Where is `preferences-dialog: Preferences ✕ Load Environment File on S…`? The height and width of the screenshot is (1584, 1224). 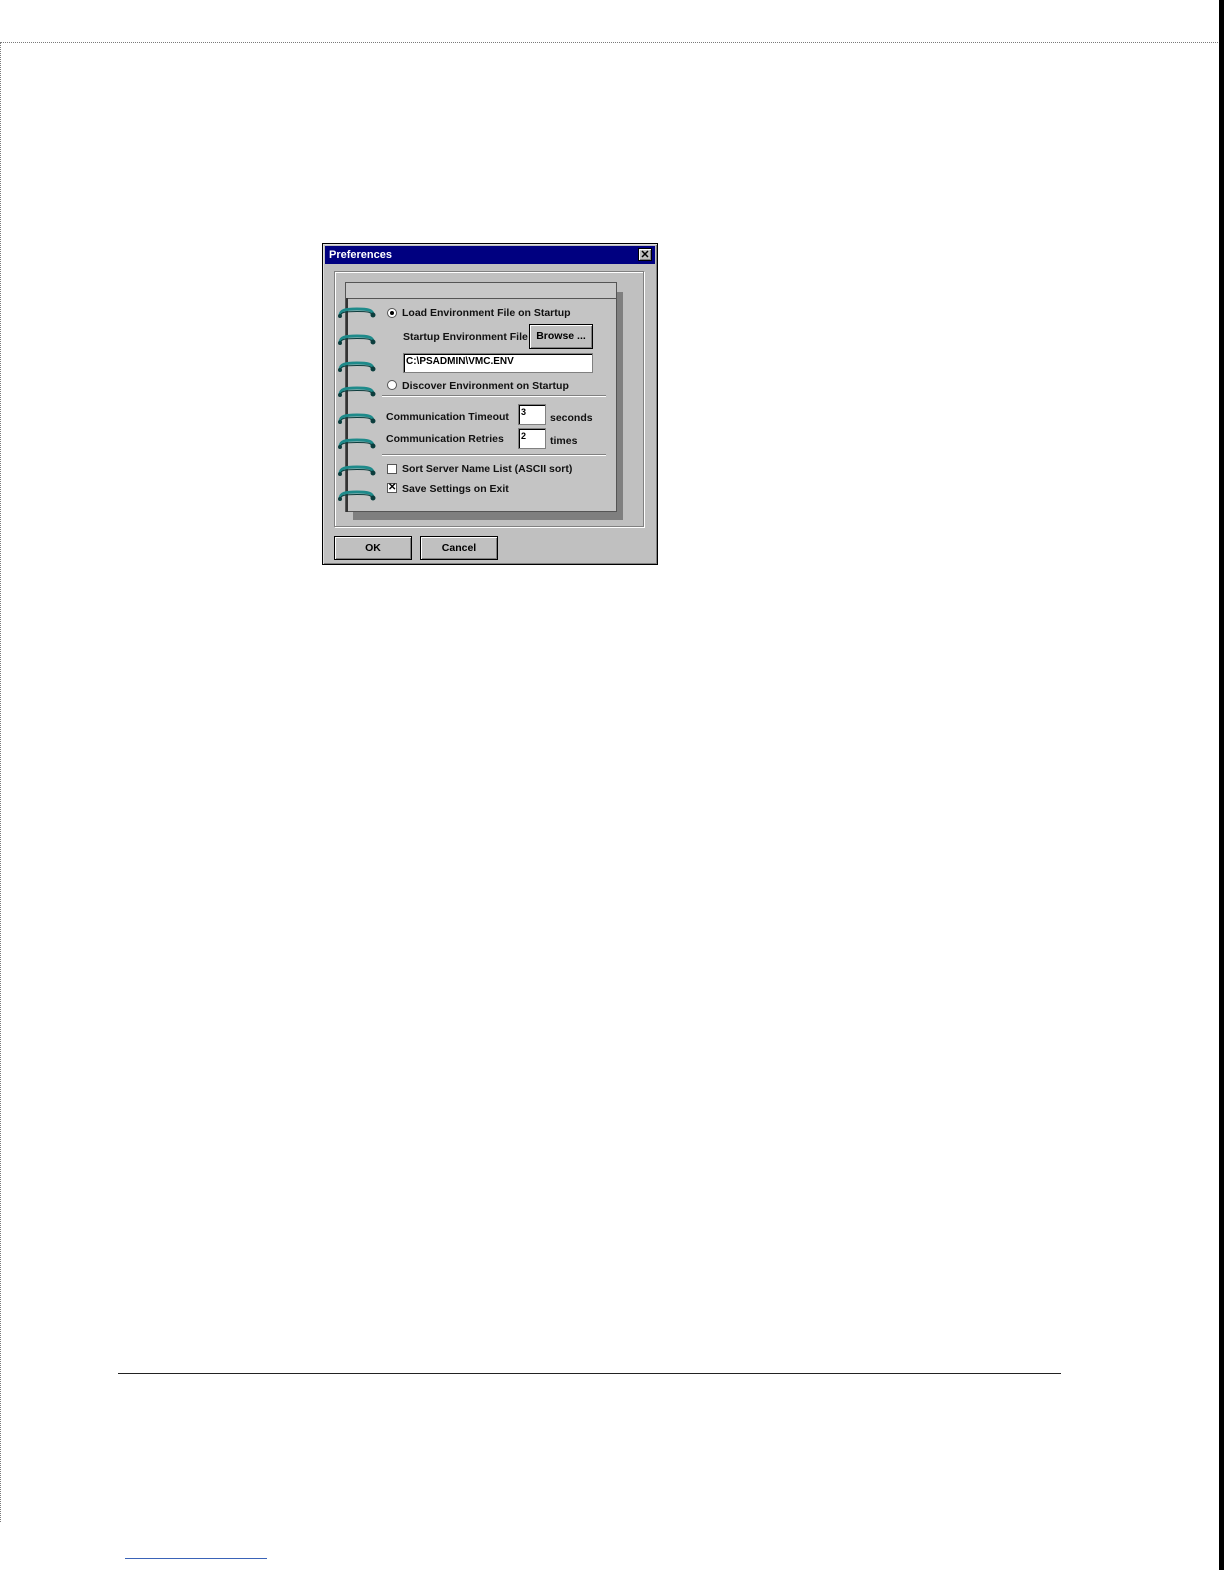 preferences-dialog: Preferences ✕ Load Environment File on S… is located at coordinates (490, 404).